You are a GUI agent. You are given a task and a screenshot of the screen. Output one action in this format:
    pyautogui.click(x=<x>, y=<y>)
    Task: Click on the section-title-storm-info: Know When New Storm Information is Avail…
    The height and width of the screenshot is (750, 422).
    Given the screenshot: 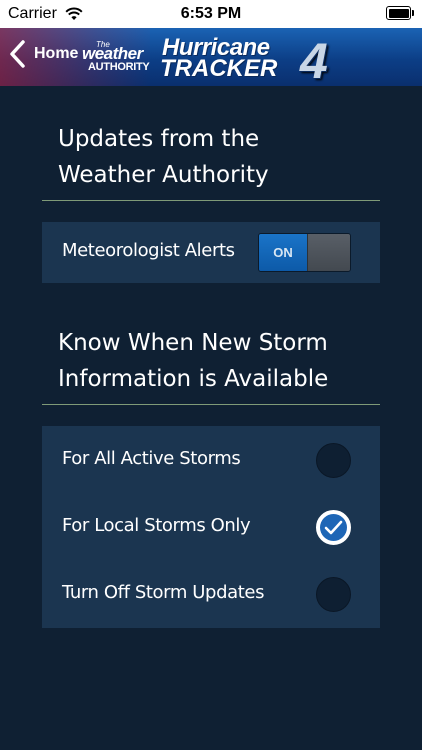 What is the action you would take?
    pyautogui.click(x=223, y=361)
    